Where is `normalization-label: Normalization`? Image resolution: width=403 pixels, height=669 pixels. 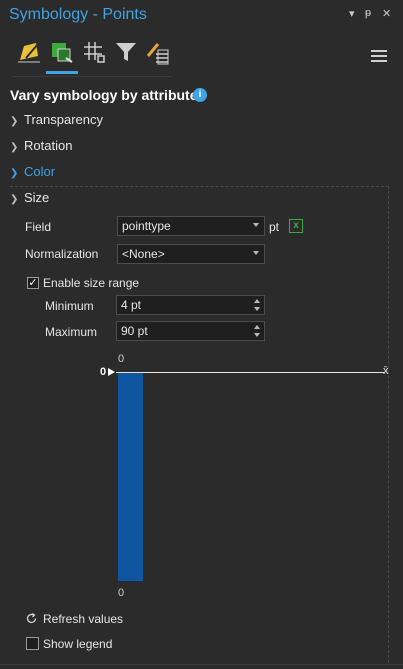 normalization-label: Normalization is located at coordinates (62, 254).